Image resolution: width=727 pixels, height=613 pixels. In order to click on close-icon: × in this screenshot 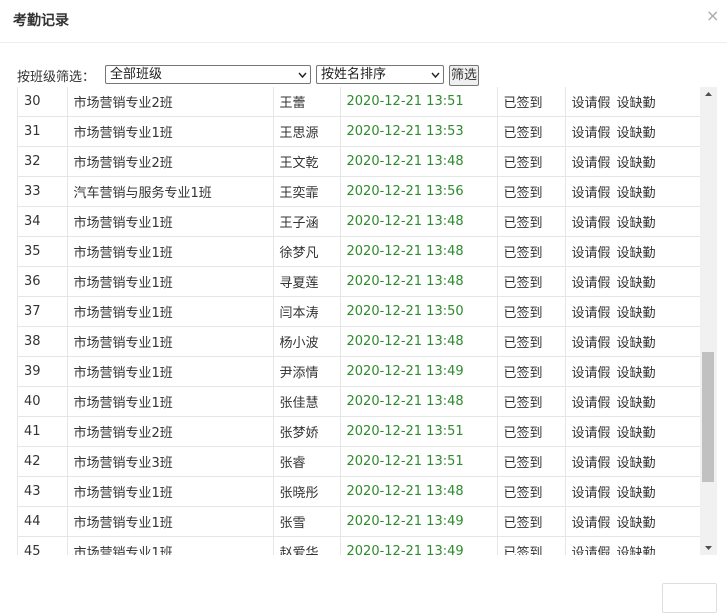, I will do `click(714, 16)`.